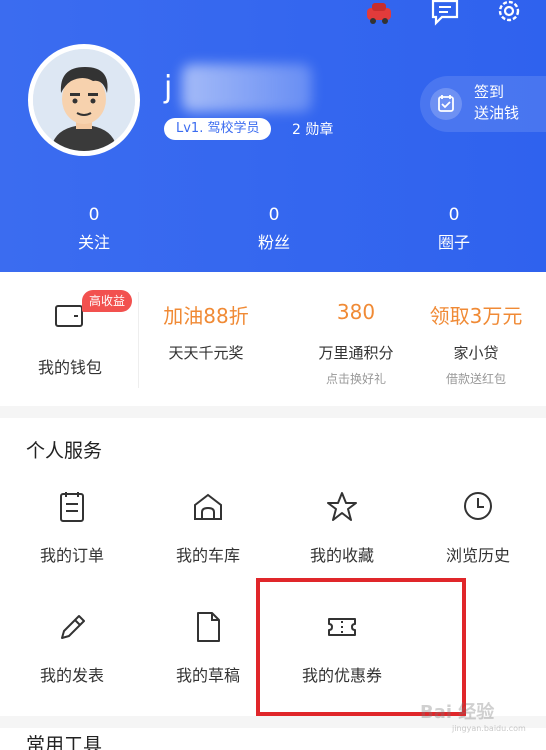 This screenshot has height=750, width=546. What do you see at coordinates (273, 412) in the screenshot?
I see `section-gap` at bounding box center [273, 412].